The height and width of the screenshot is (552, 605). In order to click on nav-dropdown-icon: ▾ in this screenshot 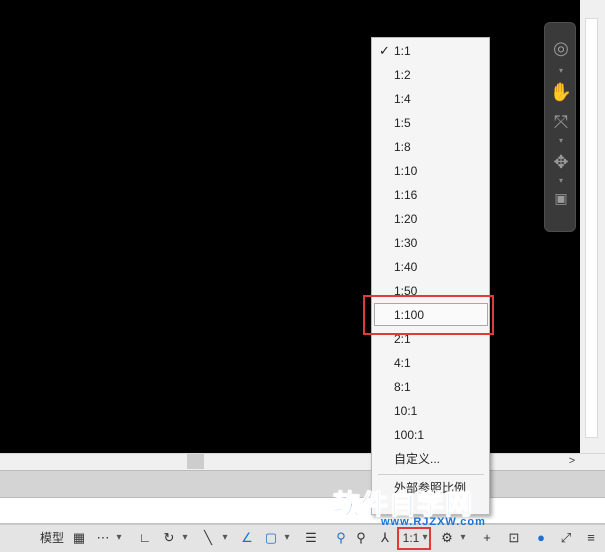, I will do `click(561, 71)`.